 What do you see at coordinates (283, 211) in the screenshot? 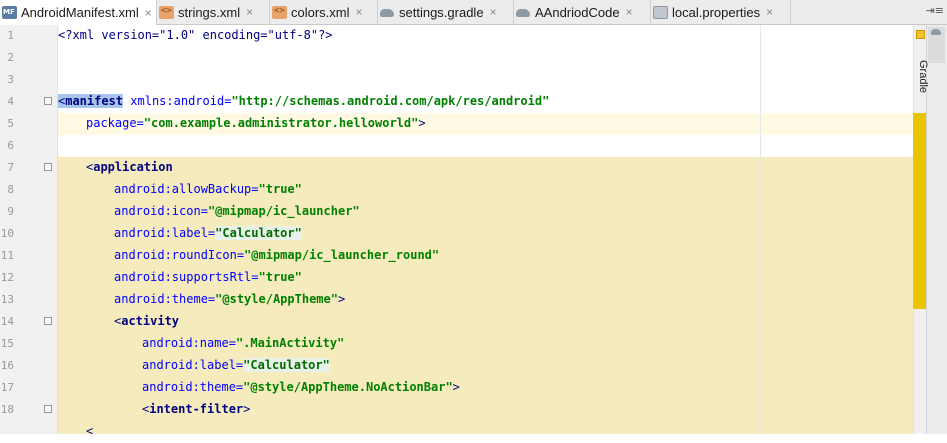
I see `attribute-value: "@mipmap/ic_launcher"` at bounding box center [283, 211].